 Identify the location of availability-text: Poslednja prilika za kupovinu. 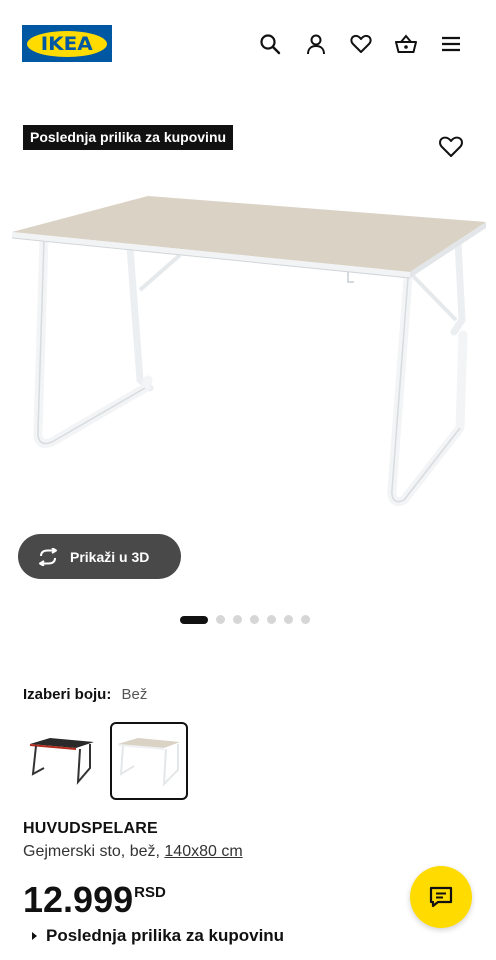
(165, 935).